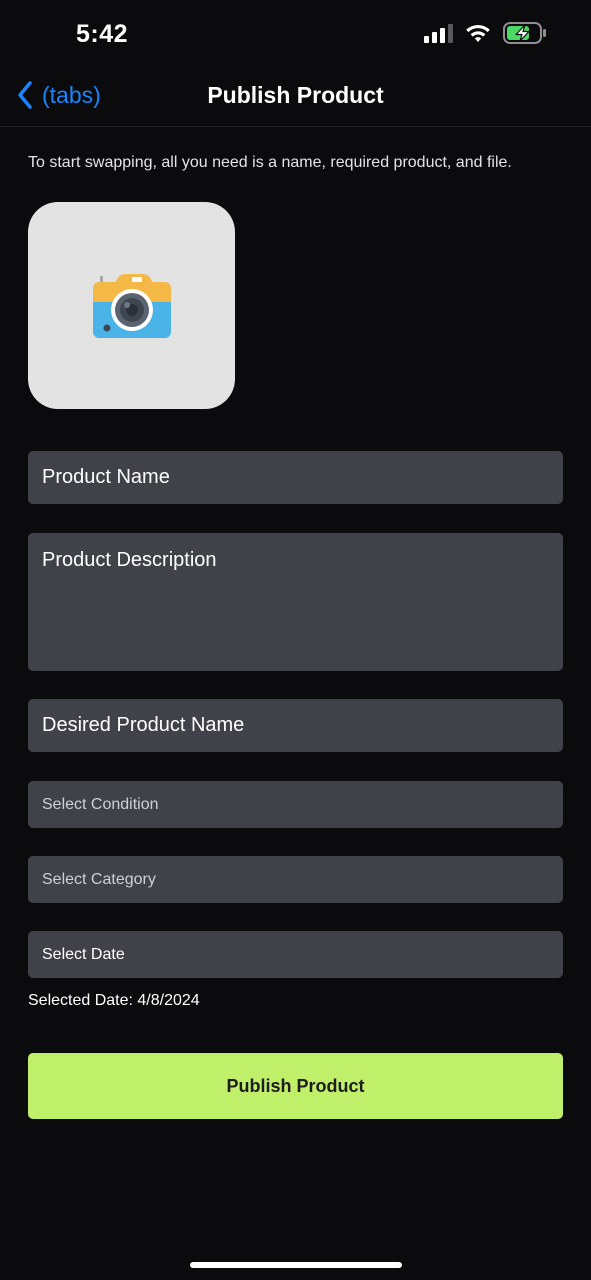  Describe the element at coordinates (295, 725) in the screenshot. I see `desired-product-name-input` at that location.